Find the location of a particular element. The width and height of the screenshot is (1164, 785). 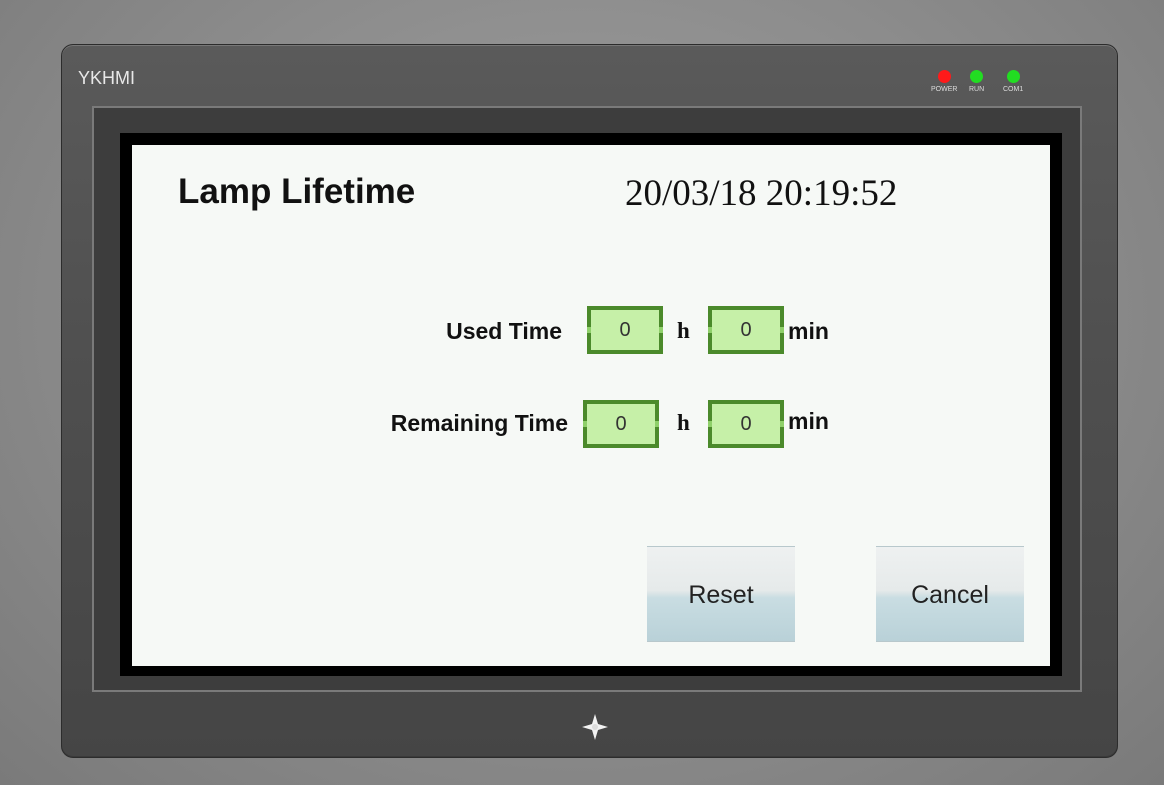

status-leds: POWER RUN COM1 is located at coordinates (986, 86).